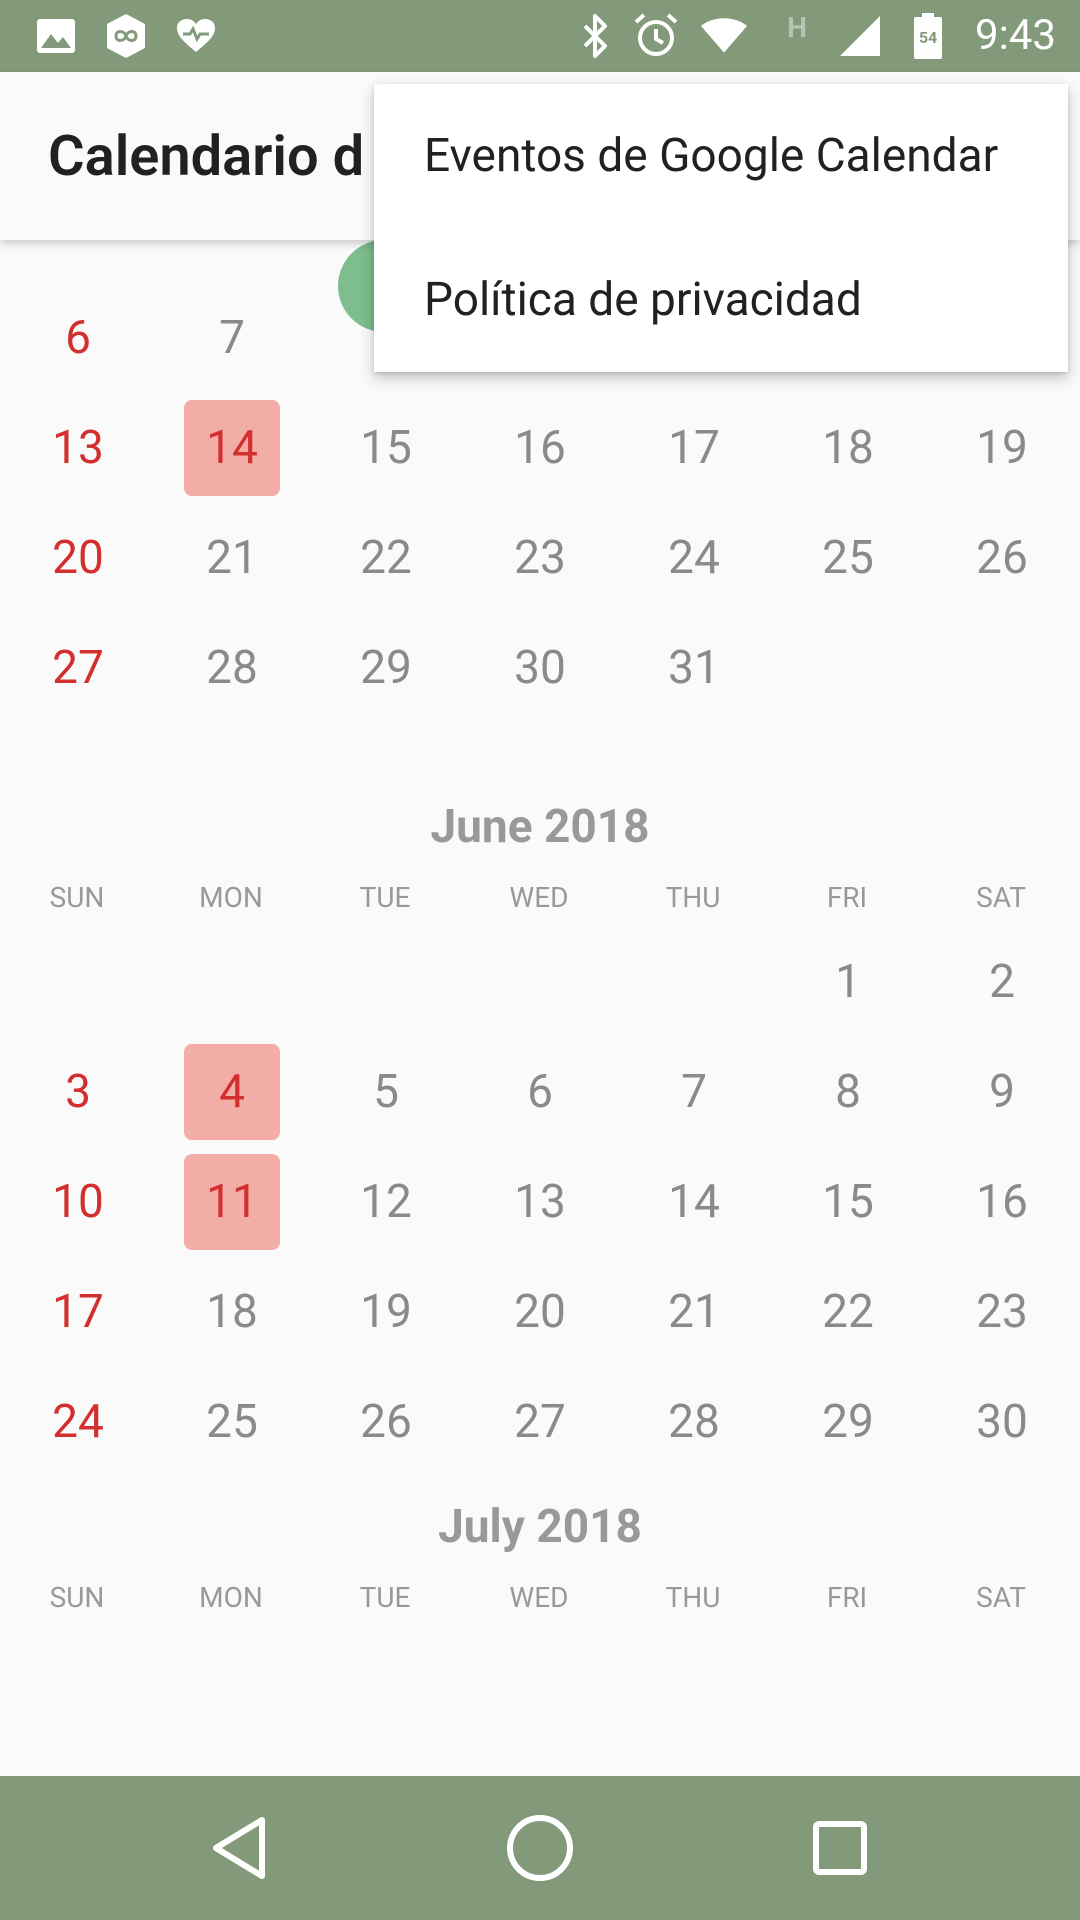 The height and width of the screenshot is (1920, 1080). I want to click on back-button, so click(240, 1848).